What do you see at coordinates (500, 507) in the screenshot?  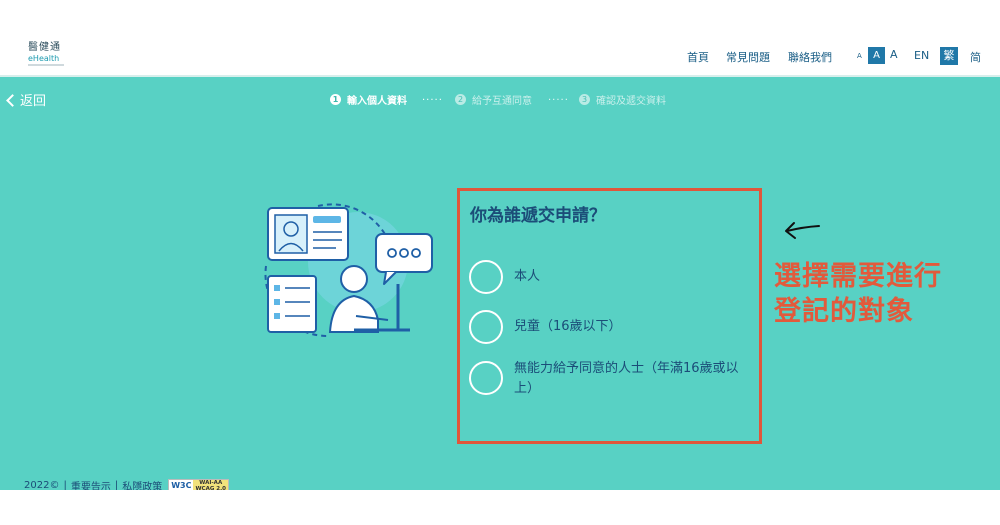 I see `bottom-bar` at bounding box center [500, 507].